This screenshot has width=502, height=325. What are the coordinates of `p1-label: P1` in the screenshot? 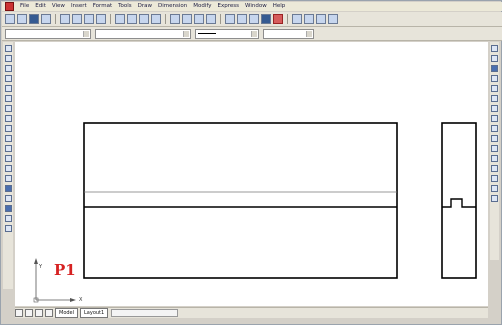 It's located at (65, 270).